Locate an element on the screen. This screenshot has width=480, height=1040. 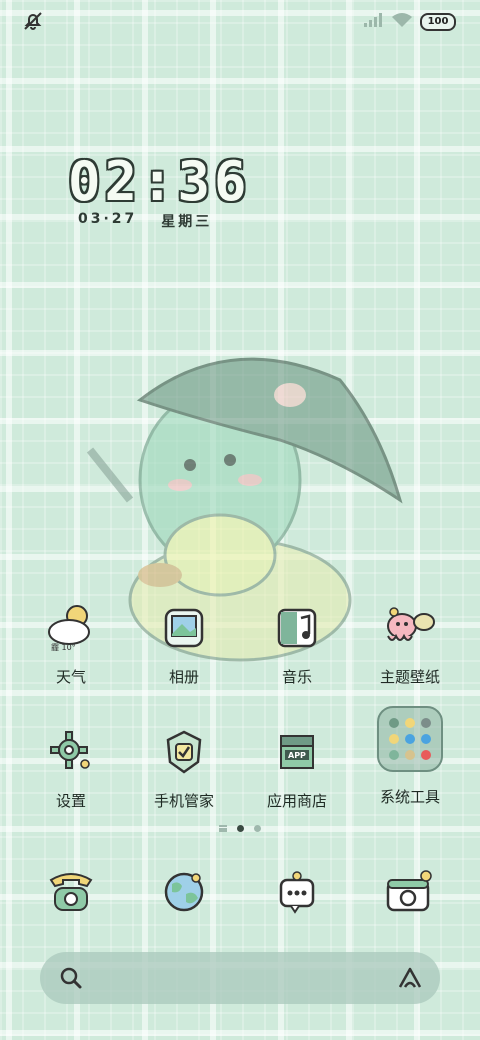
page-menu-icon is located at coordinates (223, 828).